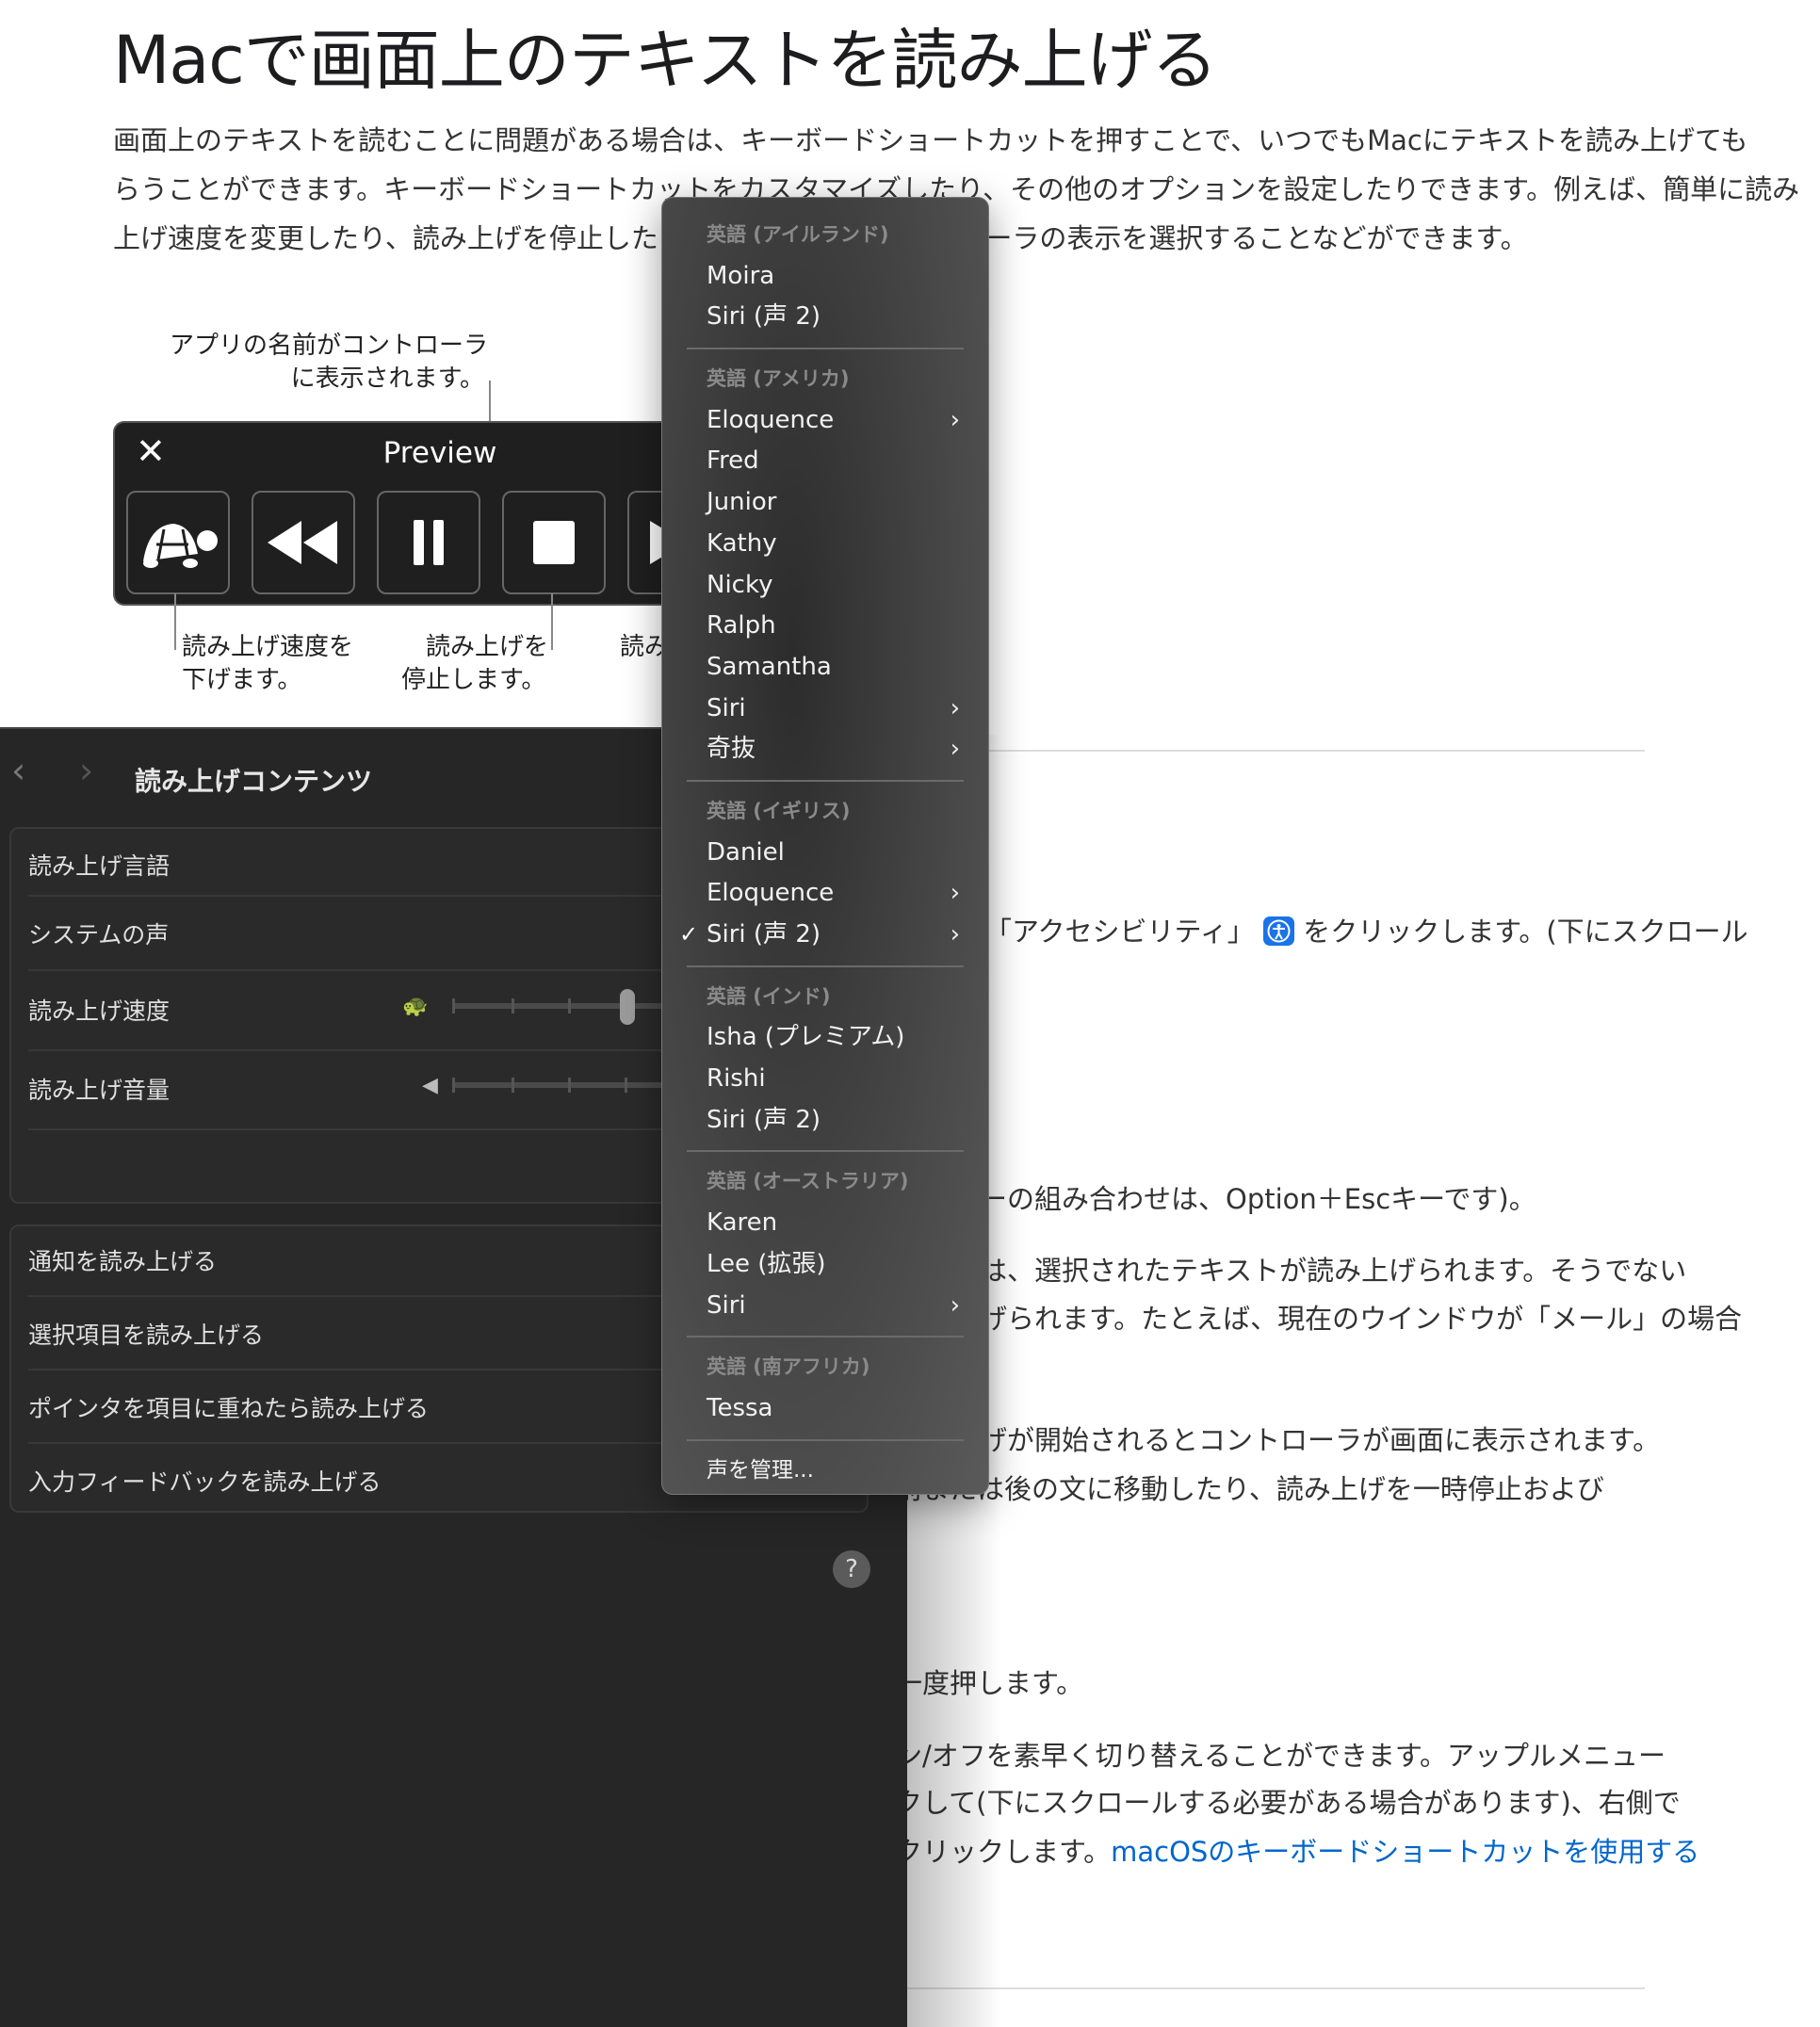 The width and height of the screenshot is (1820, 2027). What do you see at coordinates (473, 680) in the screenshot?
I see `callout-line: 停止します。` at bounding box center [473, 680].